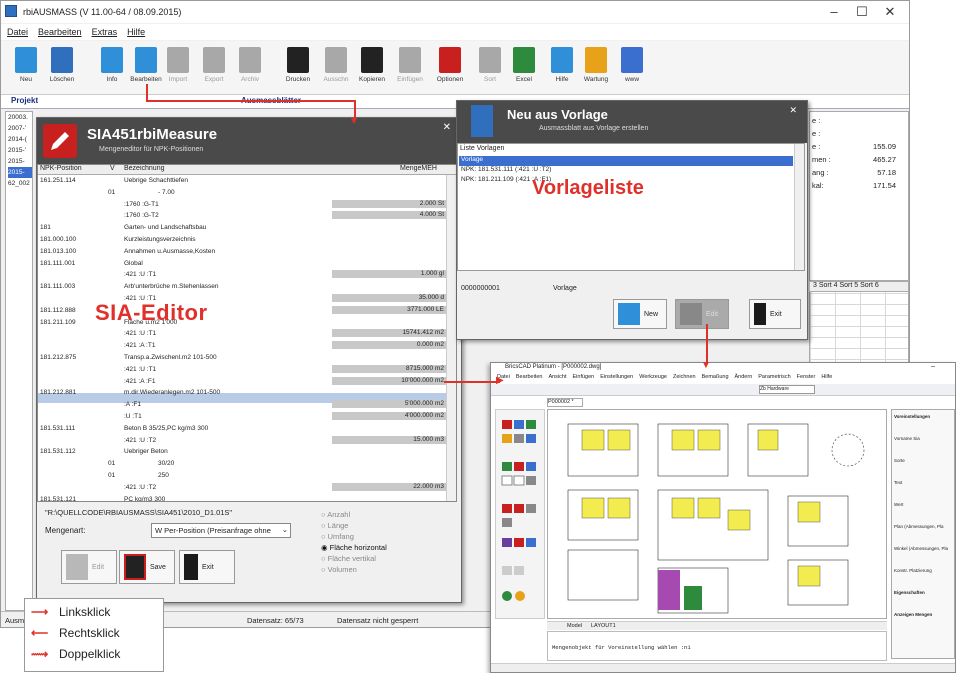 The height and width of the screenshot is (673, 956). Describe the element at coordinates (20, 150) in the screenshot. I see `project-list-item: 2015-'` at that location.